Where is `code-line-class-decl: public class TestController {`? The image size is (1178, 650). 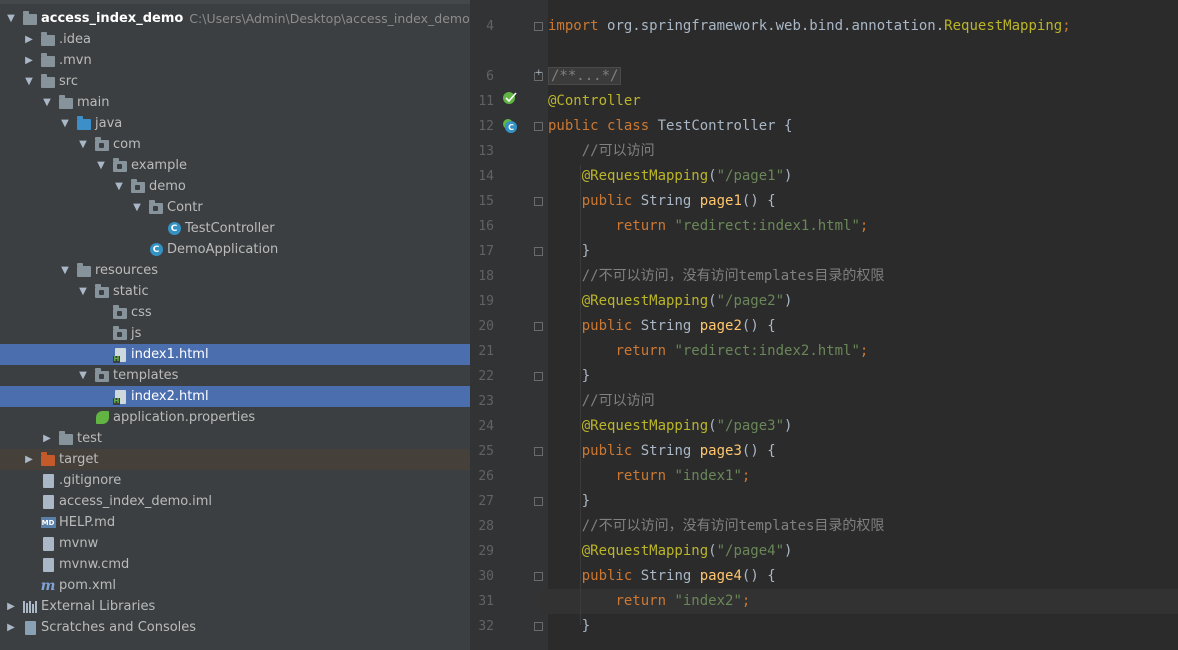
code-line-class-decl: public class TestController { is located at coordinates (670, 126).